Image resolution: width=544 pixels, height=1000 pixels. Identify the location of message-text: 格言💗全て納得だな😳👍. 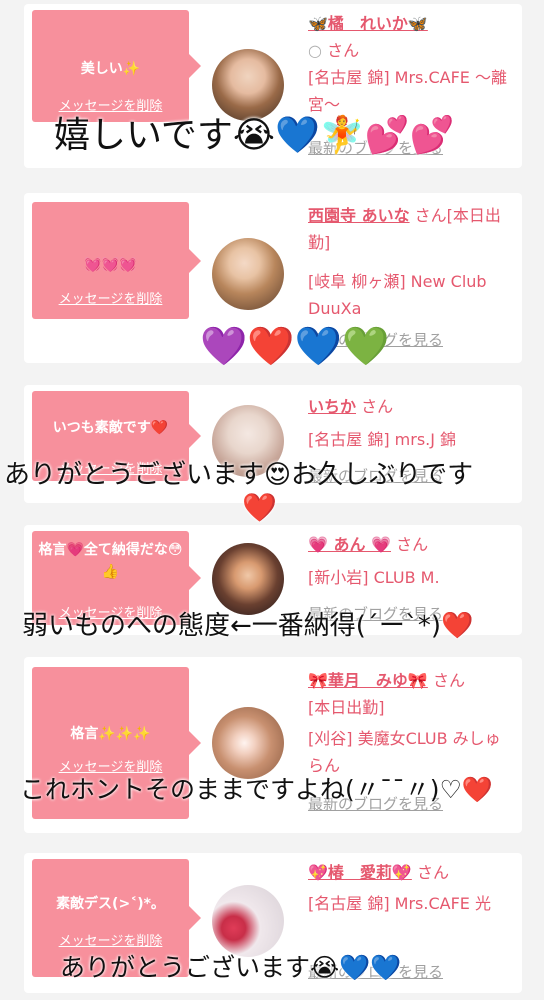
(110, 561).